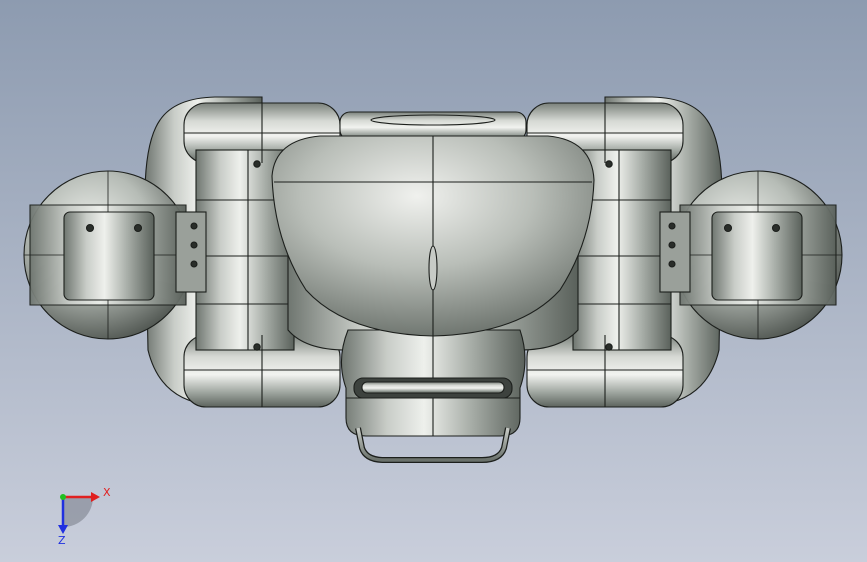 The height and width of the screenshot is (562, 867). Describe the element at coordinates (433, 268) in the screenshot. I see `cover-center-slot` at that location.